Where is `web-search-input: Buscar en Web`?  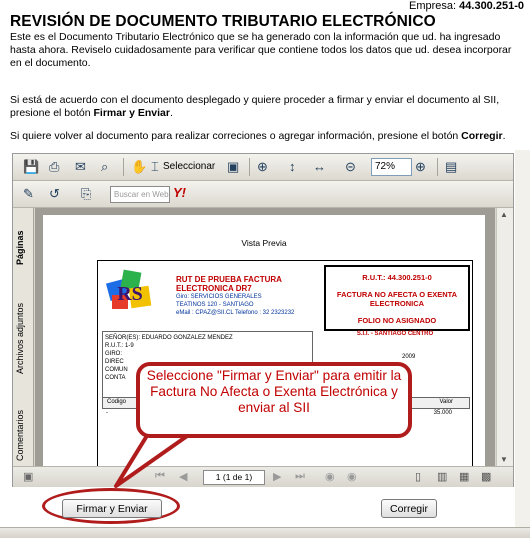
web-search-input: Buscar en Web is located at coordinates (140, 194).